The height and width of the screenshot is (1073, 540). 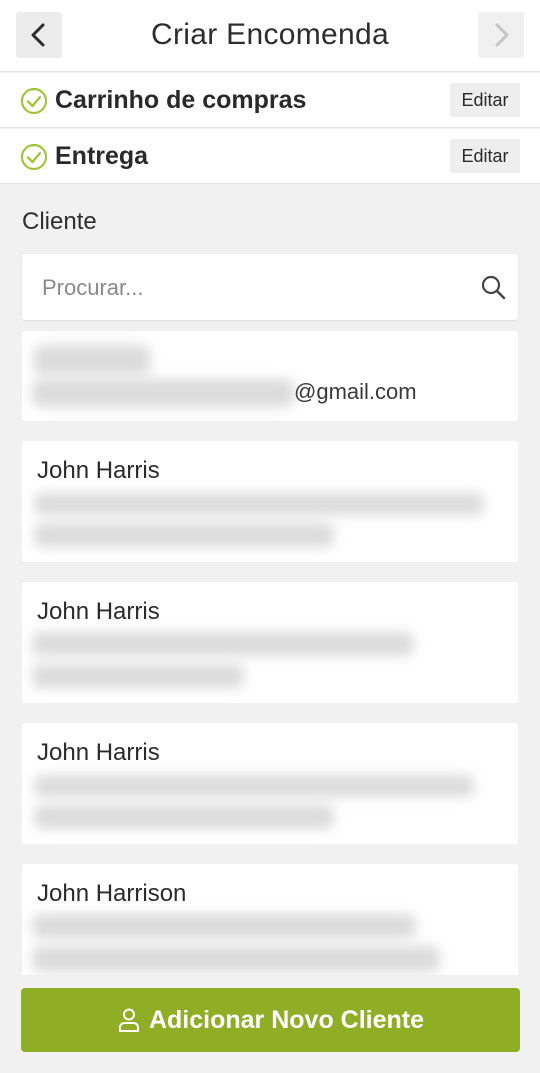 What do you see at coordinates (181, 100) in the screenshot?
I see `step-label: Carrinho de compras` at bounding box center [181, 100].